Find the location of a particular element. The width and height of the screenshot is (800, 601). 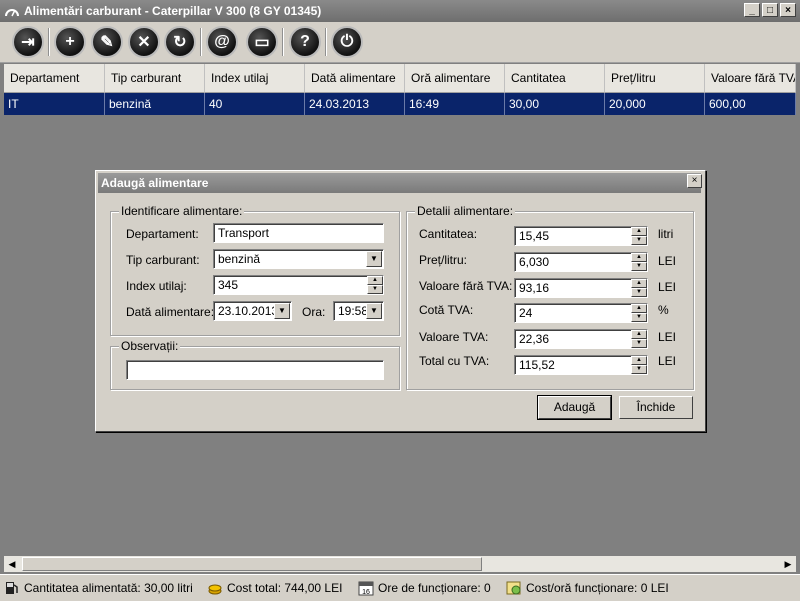

data-alimentare-picker: 23.10.2013 ▼ is located at coordinates (252, 311).